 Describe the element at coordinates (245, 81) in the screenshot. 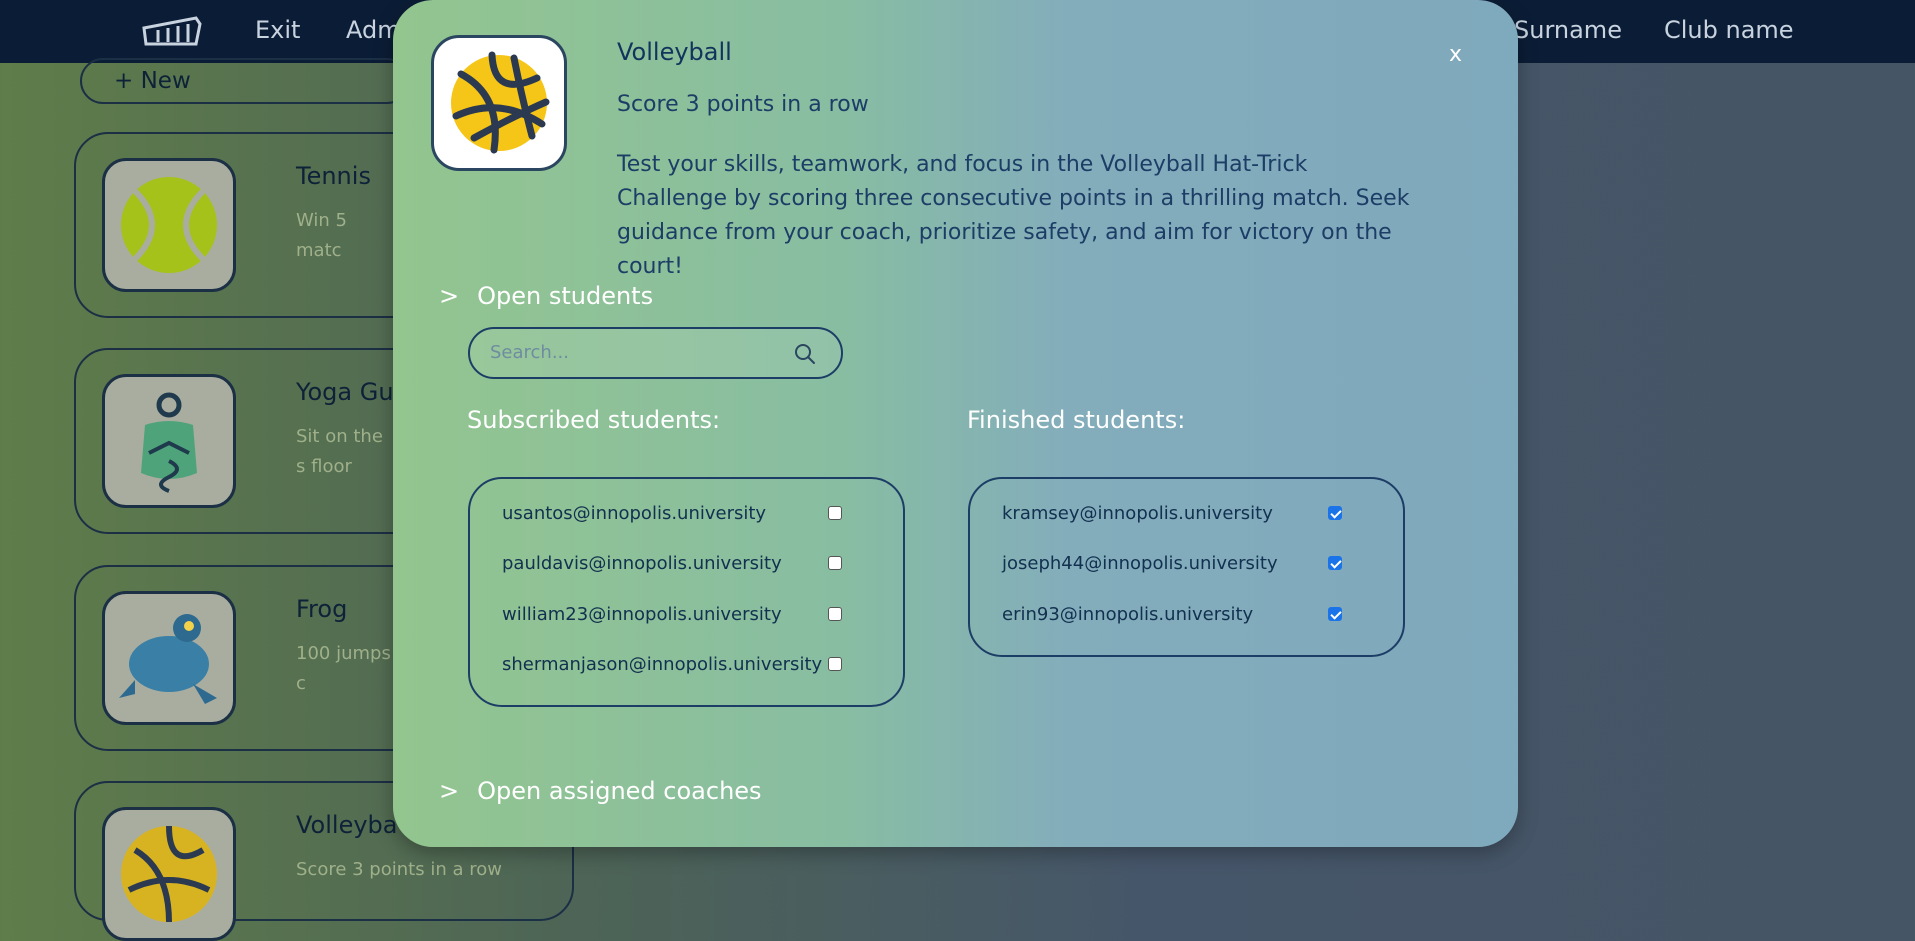

I see `new-challenge-button: + New` at that location.